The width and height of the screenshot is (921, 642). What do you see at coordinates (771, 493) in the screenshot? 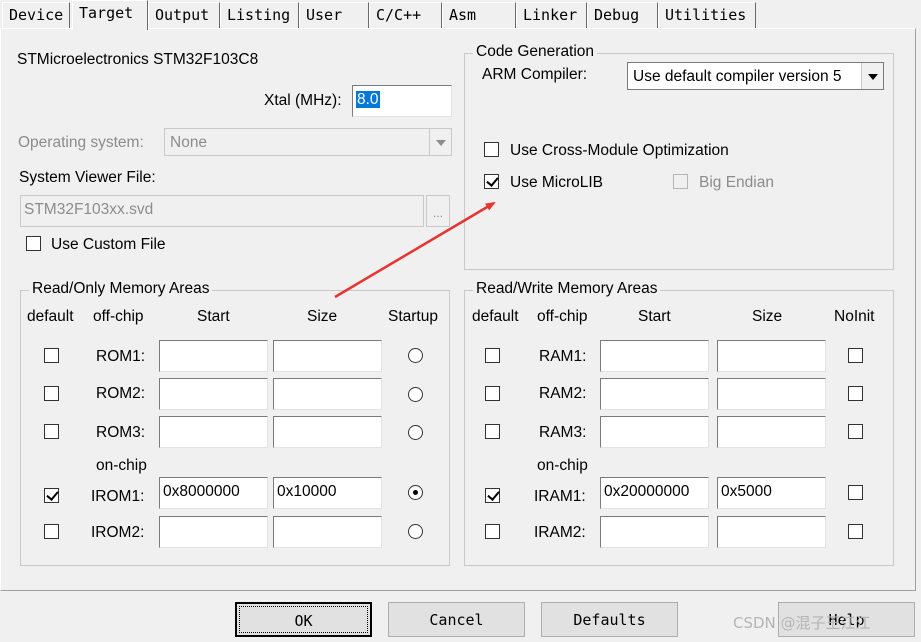
I see `iram1-size-input: 0x5000` at bounding box center [771, 493].